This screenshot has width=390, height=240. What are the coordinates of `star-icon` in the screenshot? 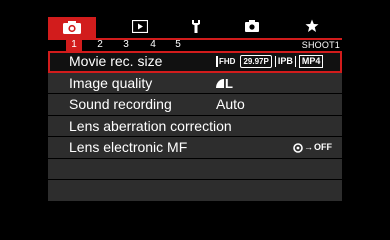 It's located at (312, 25).